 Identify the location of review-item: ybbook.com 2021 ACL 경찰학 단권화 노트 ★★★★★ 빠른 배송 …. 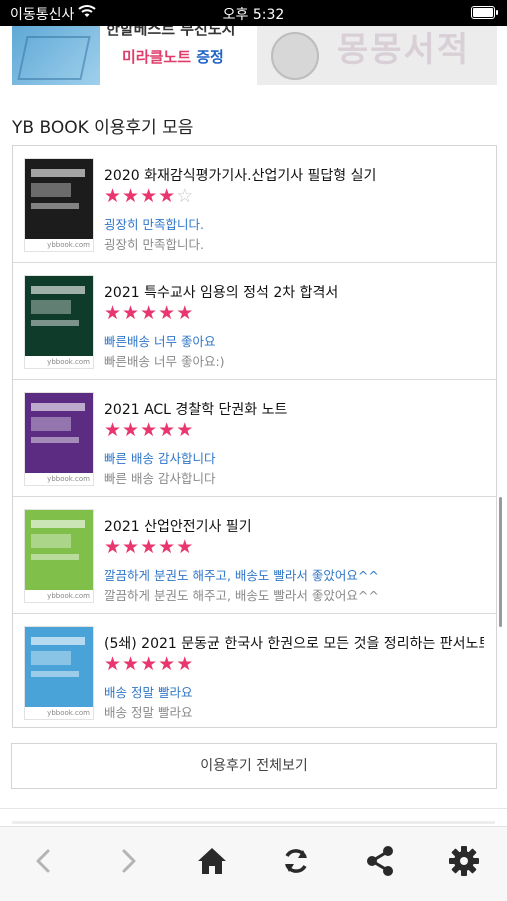
(254, 438).